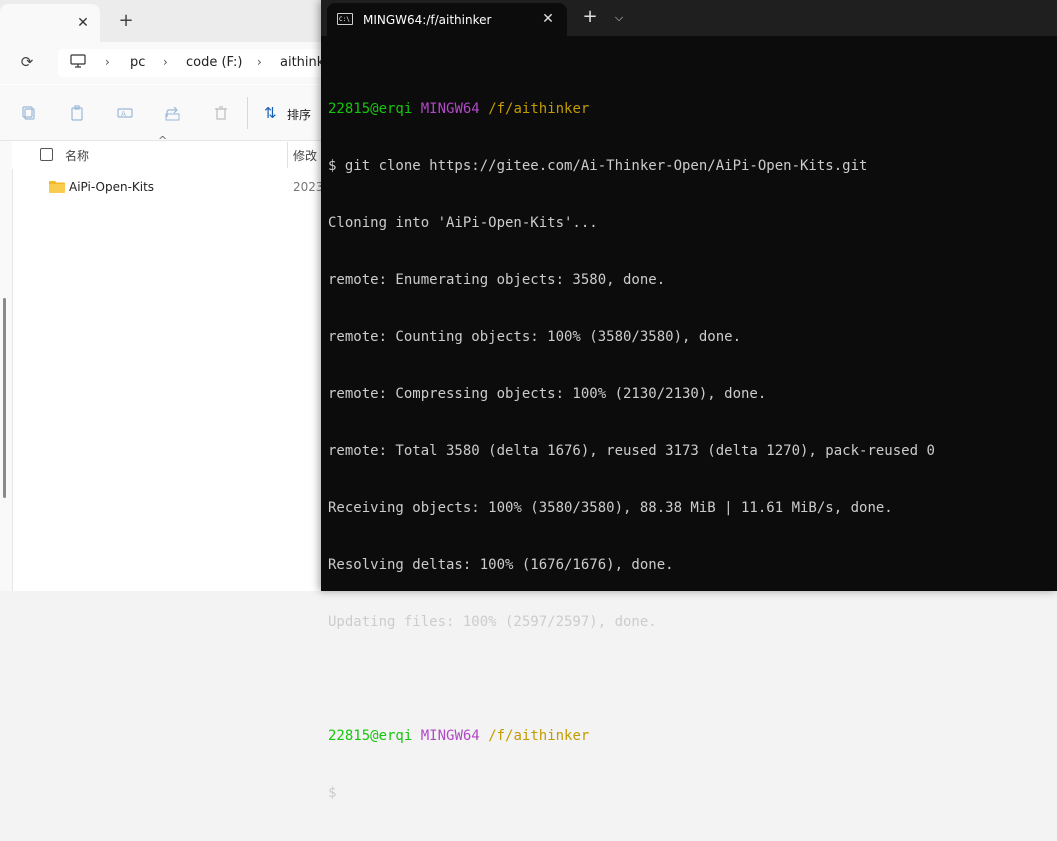 This screenshot has height=841, width=1057. Describe the element at coordinates (137, 62) in the screenshot. I see `breadcrumb-pc: pc` at that location.